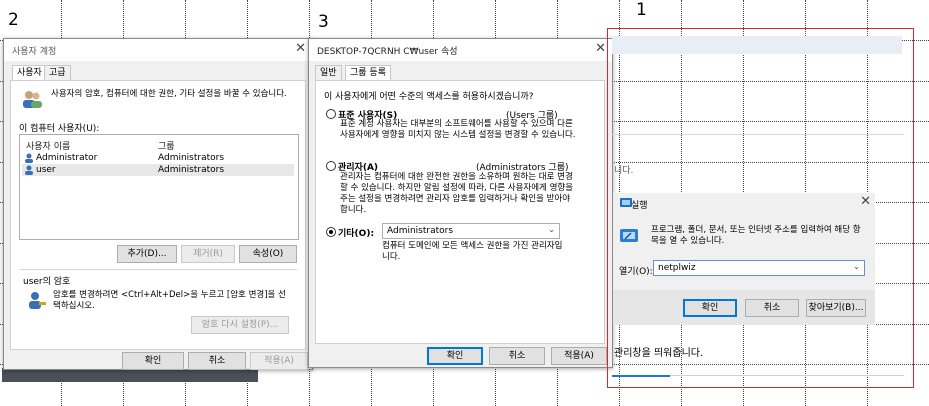 The width and height of the screenshot is (929, 406). Describe the element at coordinates (629, 235) in the screenshot. I see `run-program-icon` at that location.